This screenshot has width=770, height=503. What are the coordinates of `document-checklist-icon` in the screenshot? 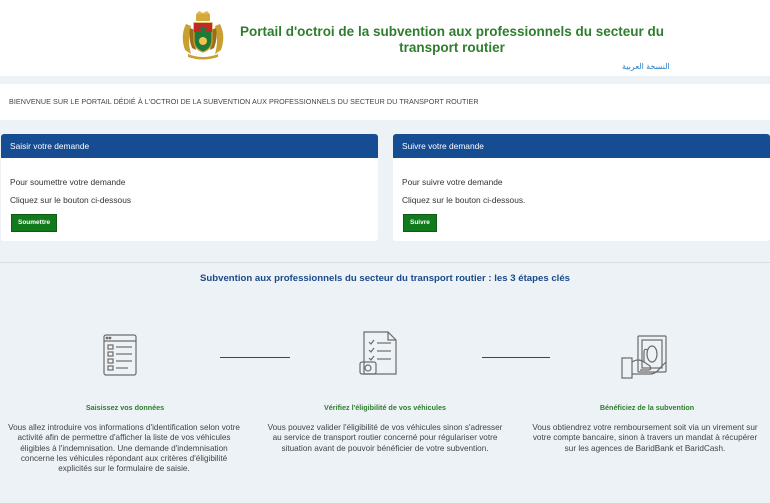 It's located at (378, 353).